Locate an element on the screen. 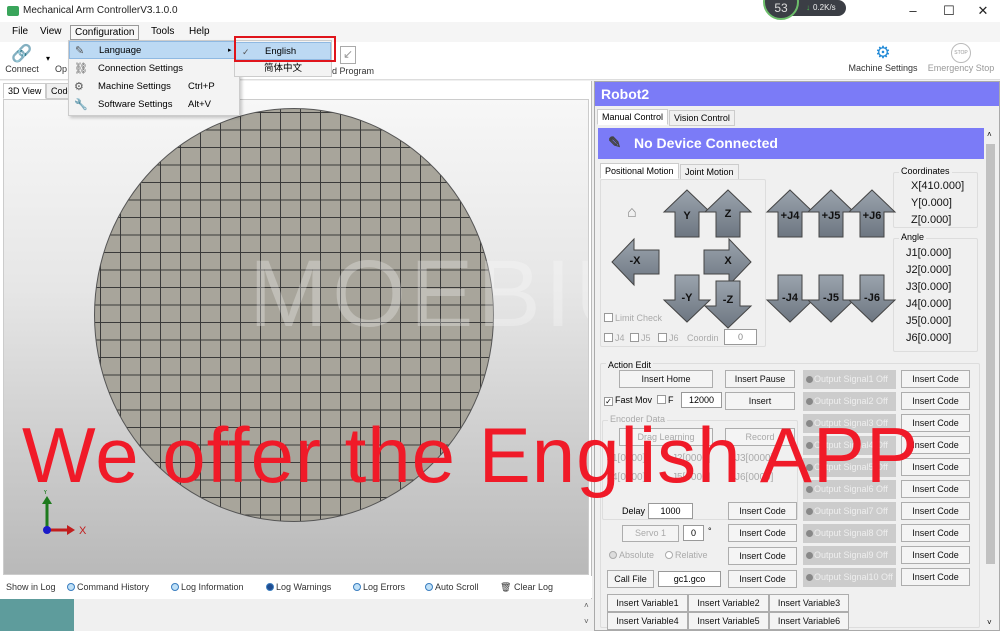 The width and height of the screenshot is (1000, 631). menu-item-machine-settings: ⚙ Machine Settings Ctrl+P is located at coordinates (154, 87).